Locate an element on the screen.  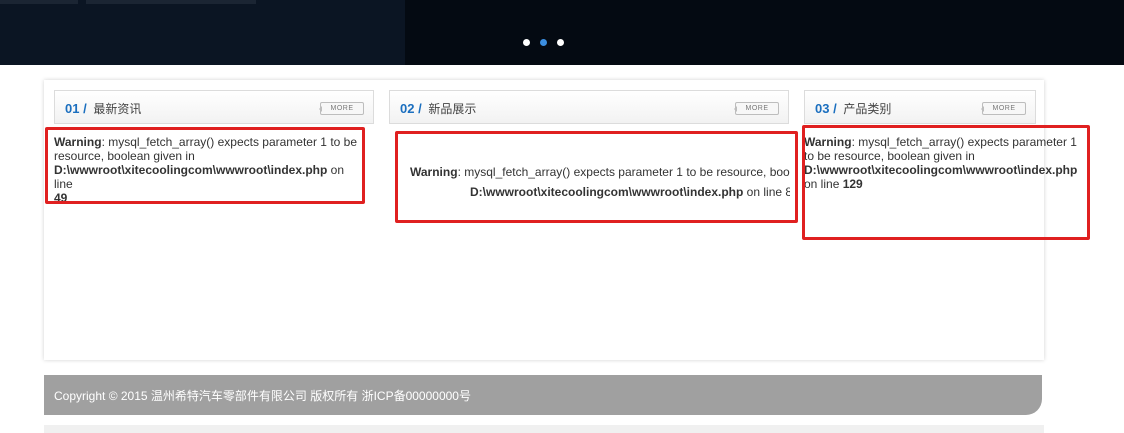
column-news: 01 / 最新资讯 MORE is located at coordinates (214, 107).